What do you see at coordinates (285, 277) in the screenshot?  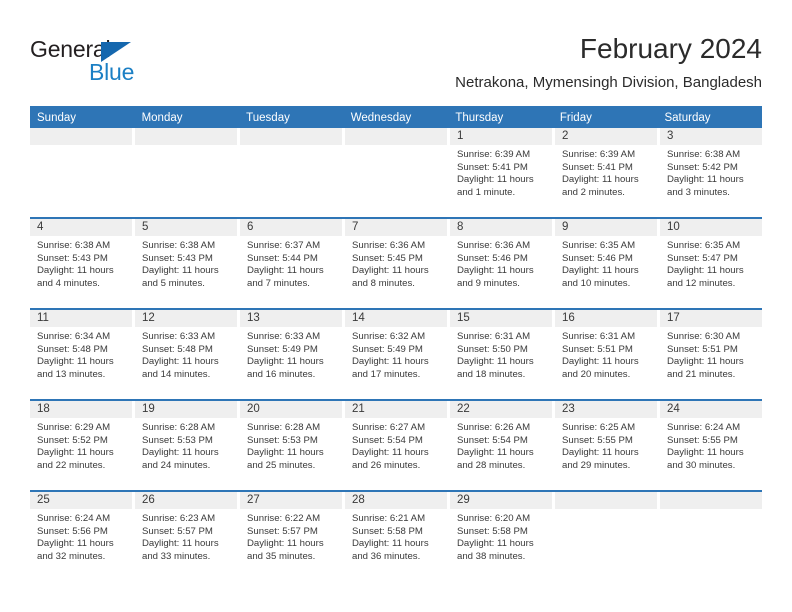 I see `daylight-text: Daylight: 11 hours and 7 minutes.` at bounding box center [285, 277].